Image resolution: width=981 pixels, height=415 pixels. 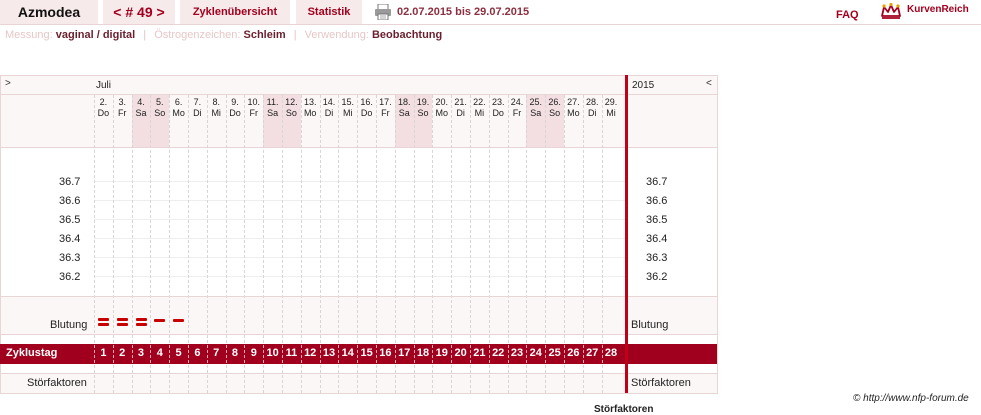 What do you see at coordinates (498, 353) in the screenshot?
I see `cycle-day-number: 22` at bounding box center [498, 353].